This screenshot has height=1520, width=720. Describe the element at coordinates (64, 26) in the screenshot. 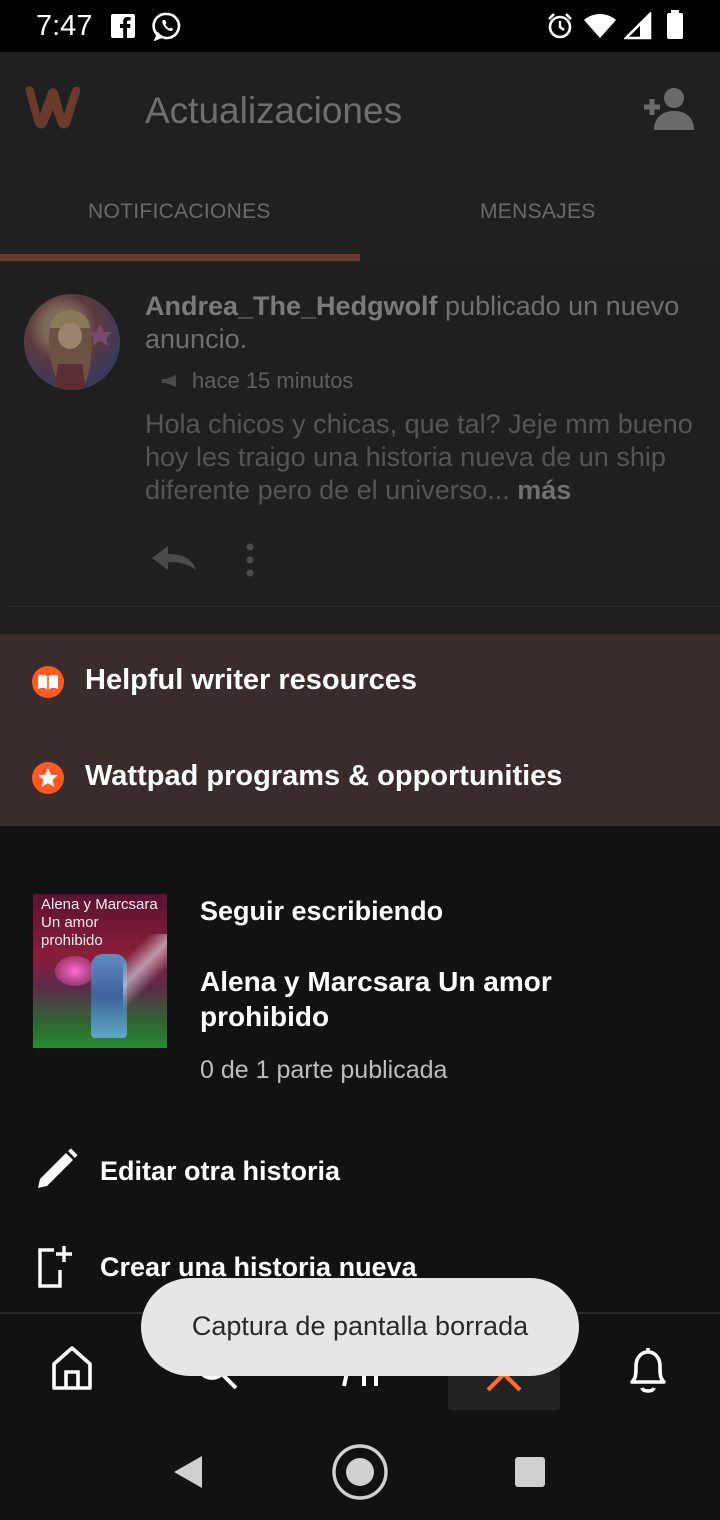

I see `status-time: 7:47` at that location.